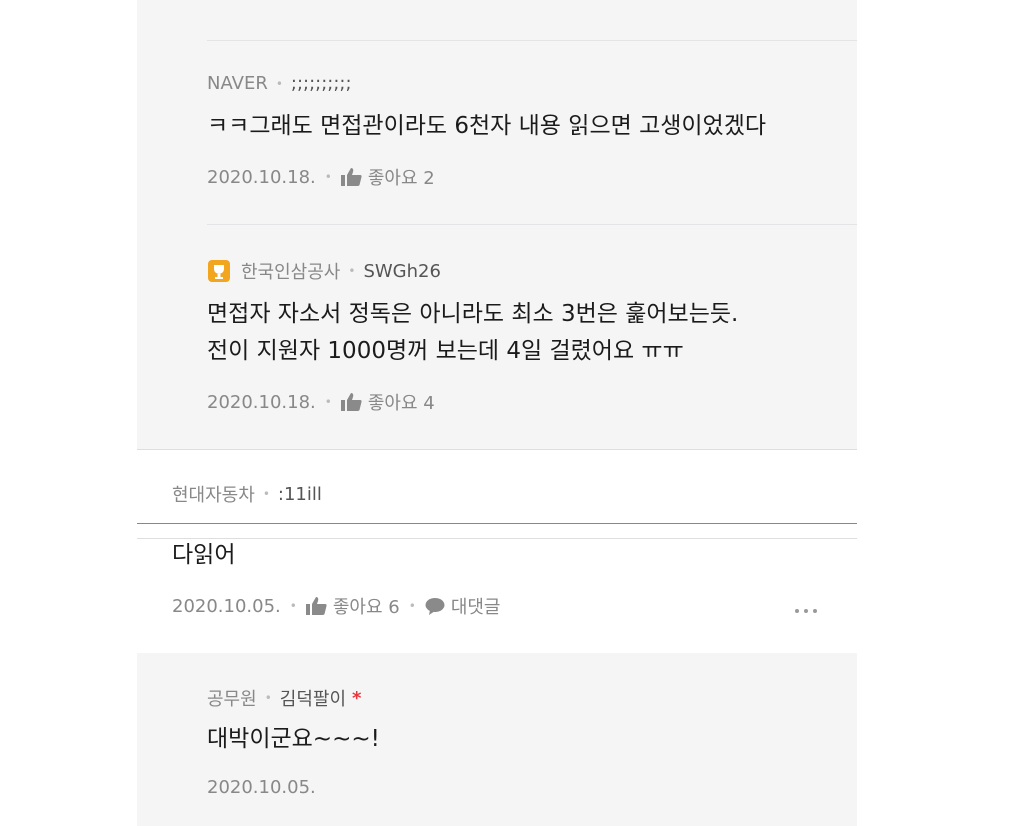 The width and height of the screenshot is (1027, 826). I want to click on scroll-overlay-edge, so click(497, 523).